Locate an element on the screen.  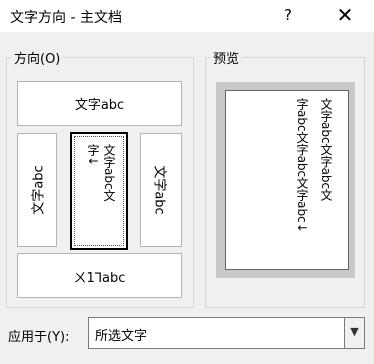
option-label: ㄨ1⅂abc is located at coordinates (99, 278).